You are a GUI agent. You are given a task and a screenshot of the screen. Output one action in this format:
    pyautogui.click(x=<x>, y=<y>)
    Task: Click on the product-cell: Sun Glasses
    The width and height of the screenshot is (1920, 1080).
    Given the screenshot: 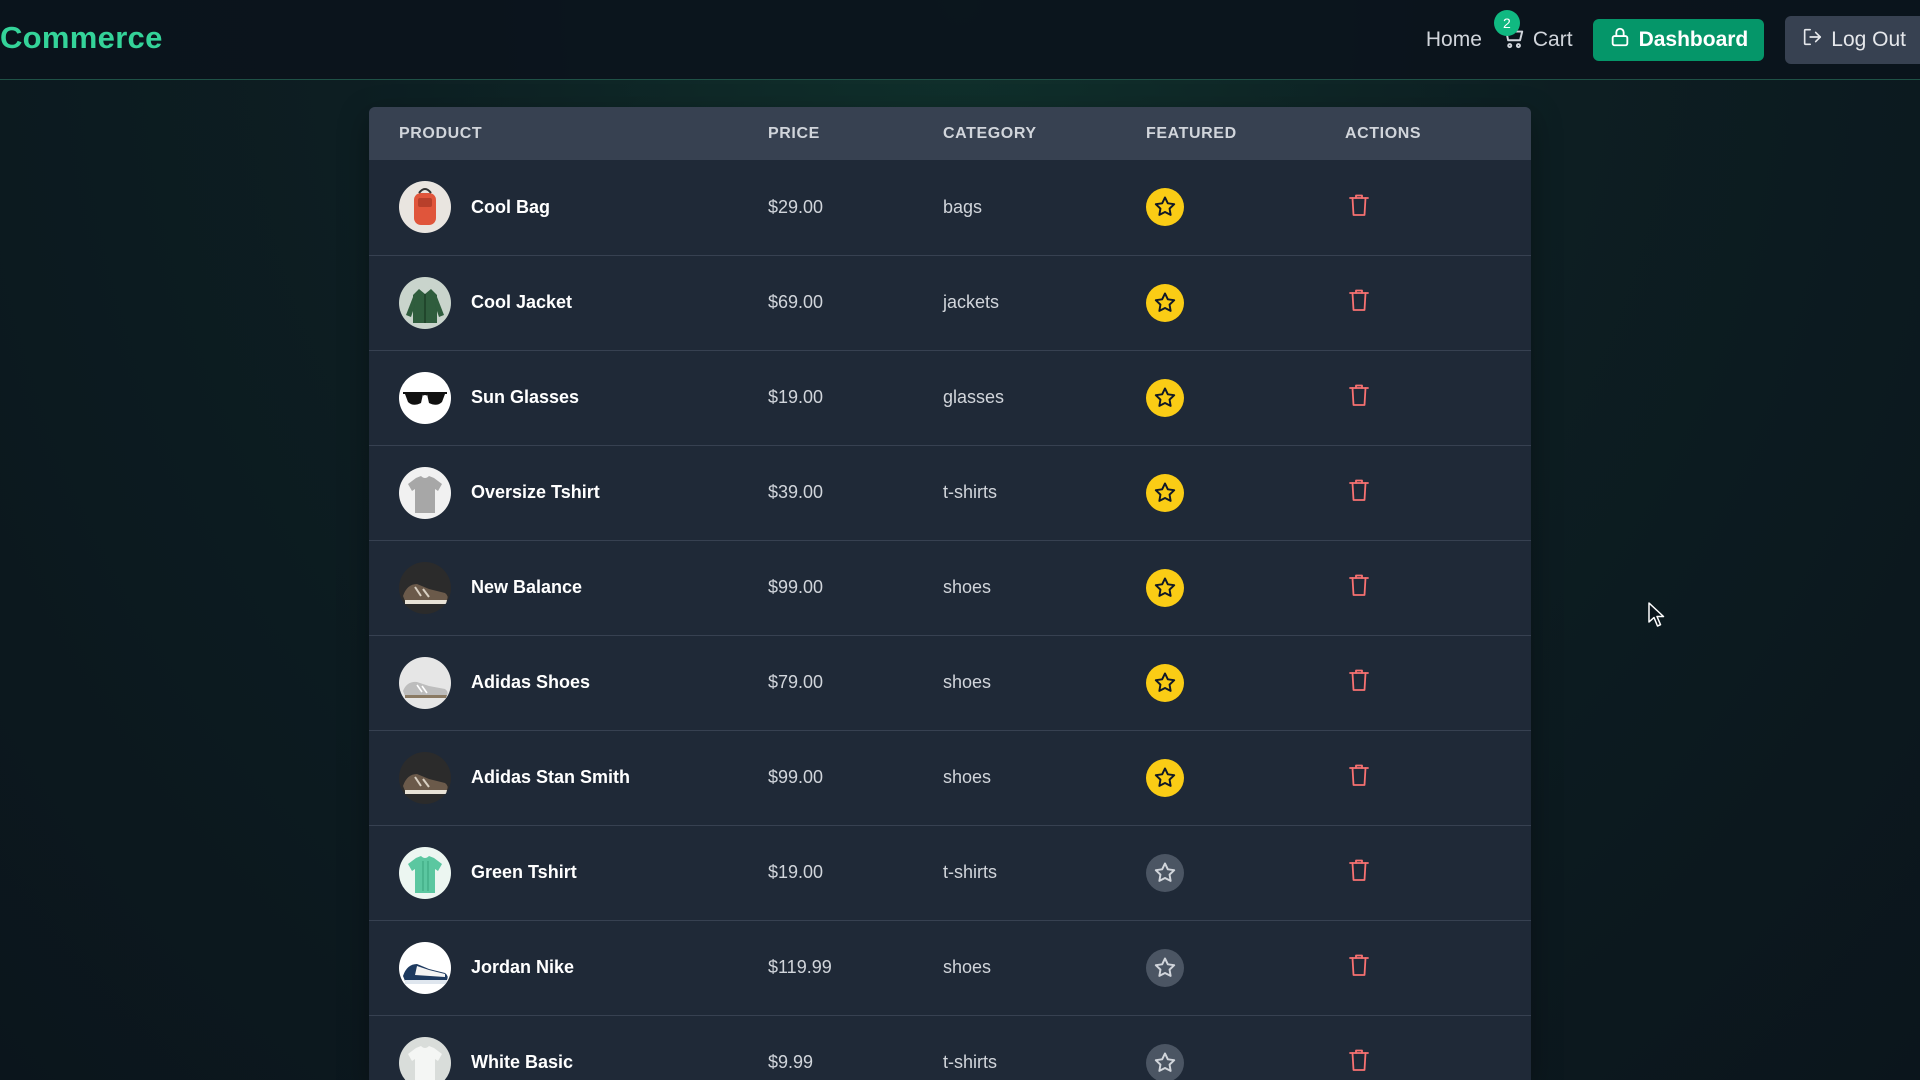 What is the action you would take?
    pyautogui.click(x=568, y=397)
    